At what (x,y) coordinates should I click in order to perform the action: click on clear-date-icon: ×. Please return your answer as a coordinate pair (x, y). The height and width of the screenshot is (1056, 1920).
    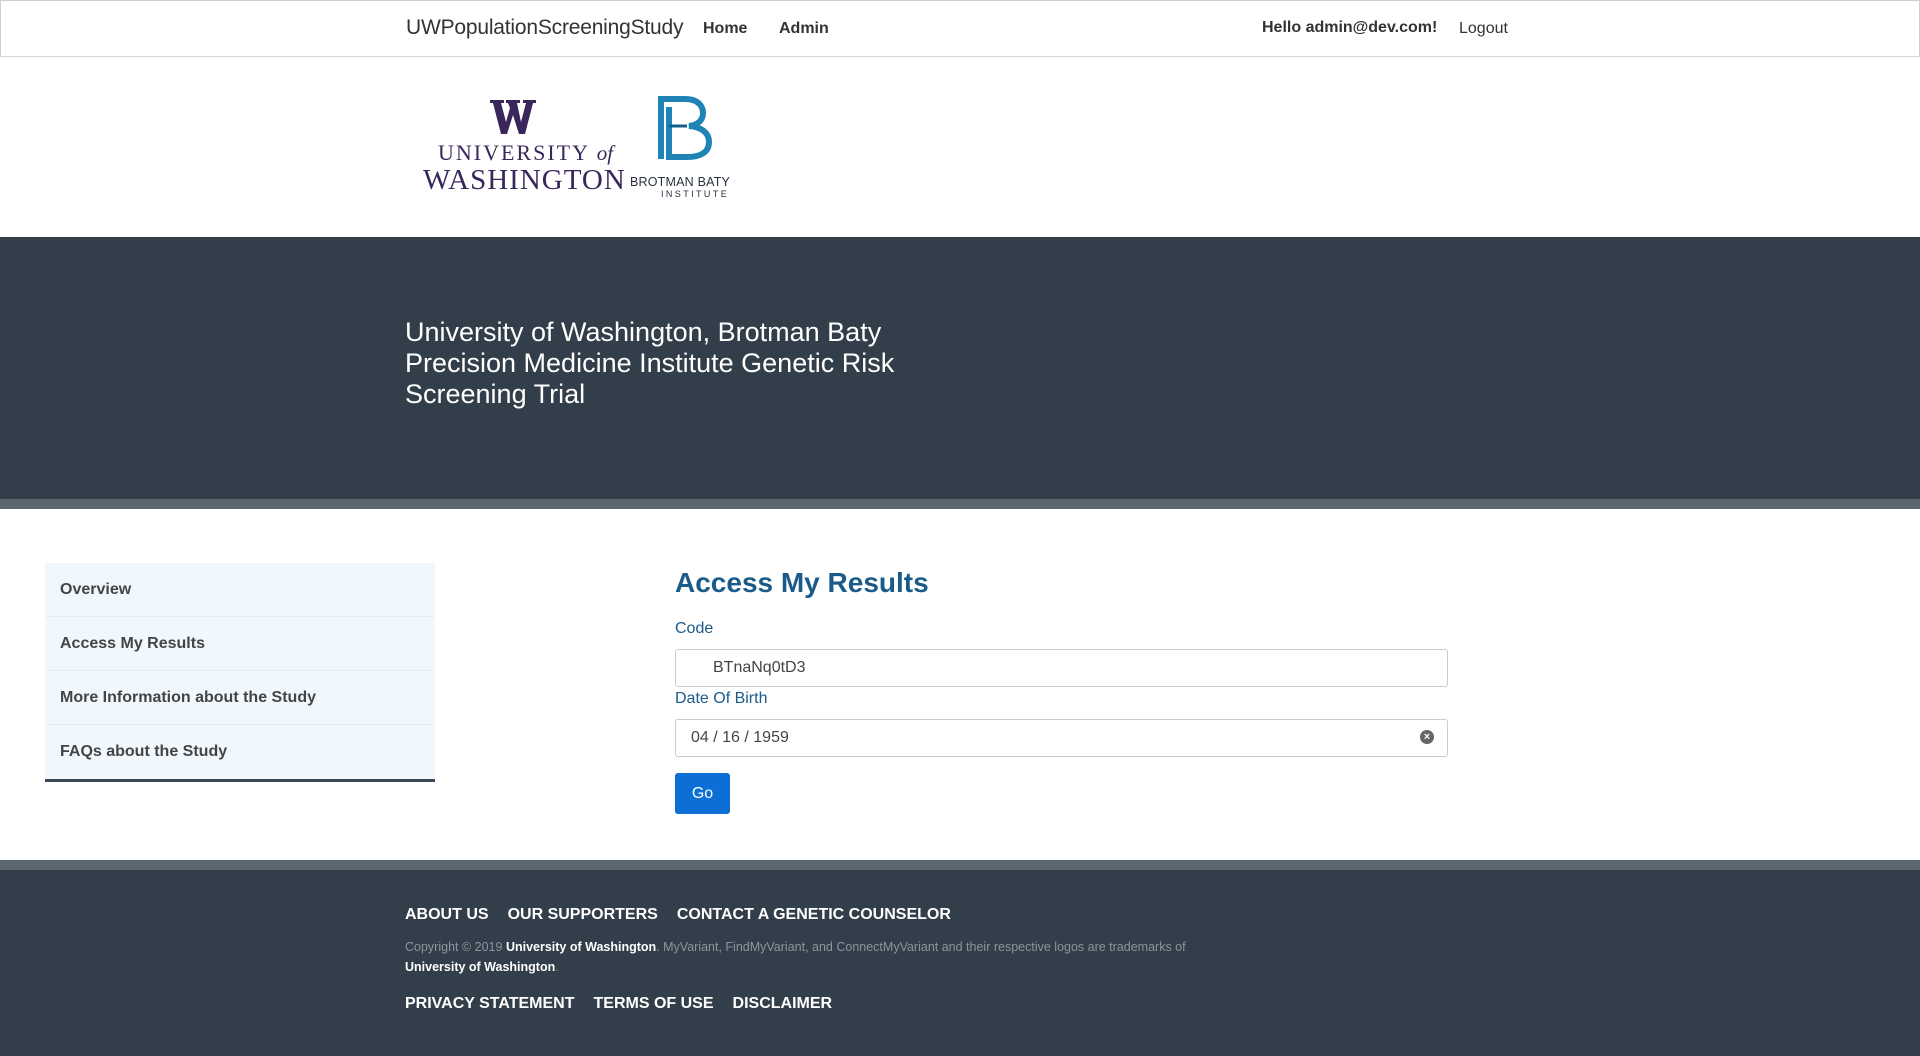
    Looking at the image, I should click on (1427, 737).